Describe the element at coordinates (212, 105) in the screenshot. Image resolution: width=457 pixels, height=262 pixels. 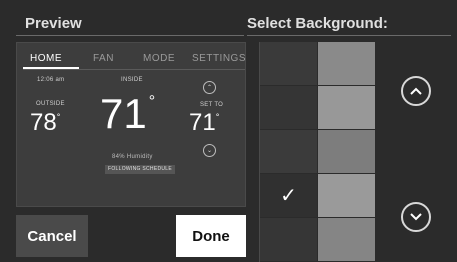
I see `set-to-label: SET TO` at that location.